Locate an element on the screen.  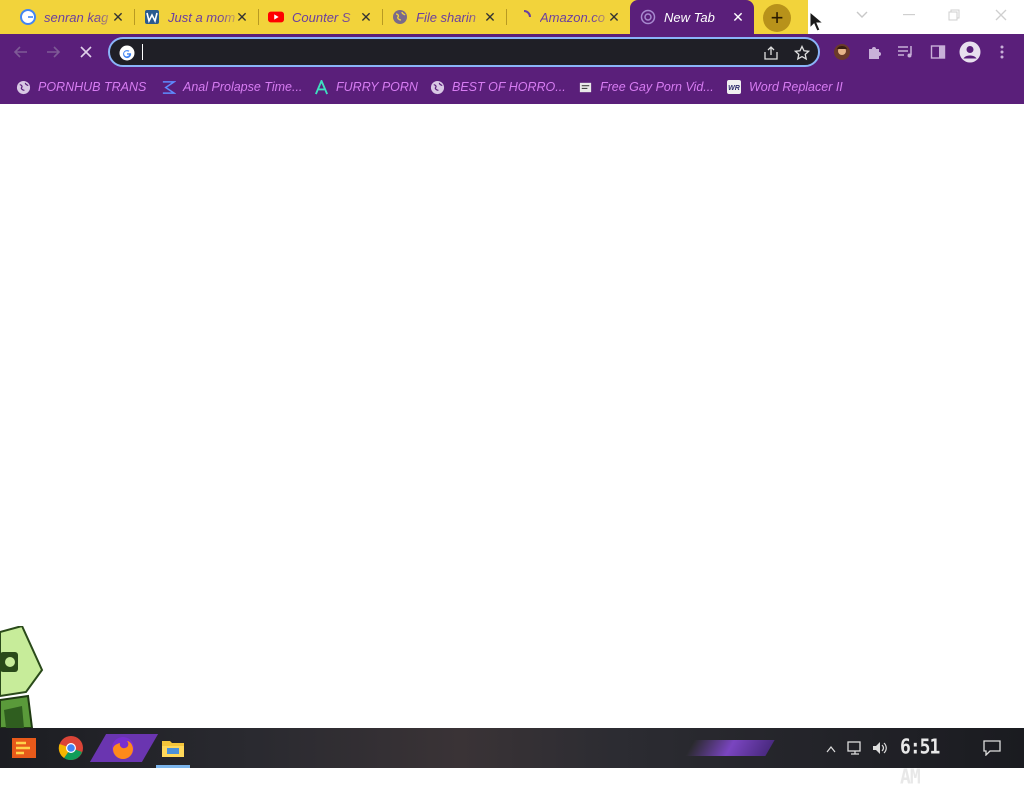
start-button is located at coordinates (24, 748).